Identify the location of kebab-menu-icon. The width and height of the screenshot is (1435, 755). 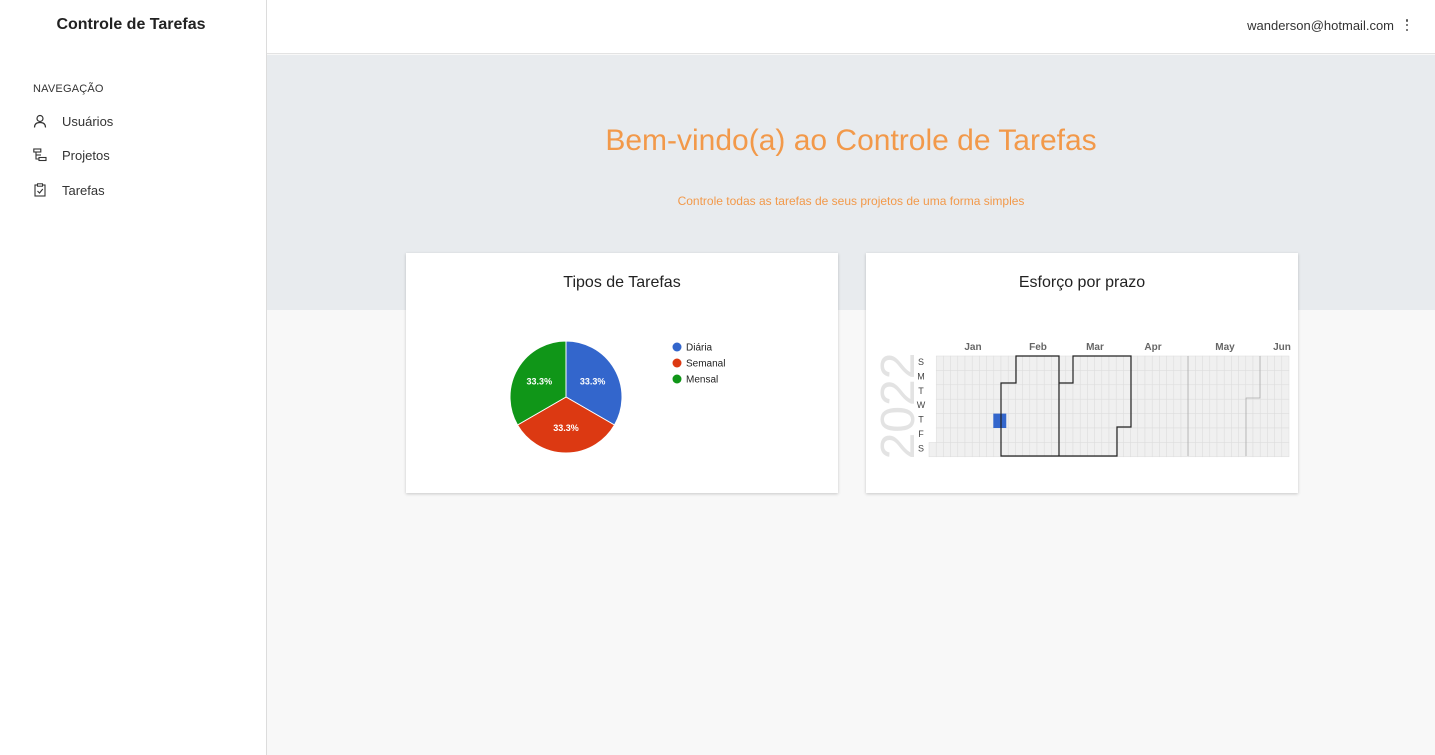
(1407, 25).